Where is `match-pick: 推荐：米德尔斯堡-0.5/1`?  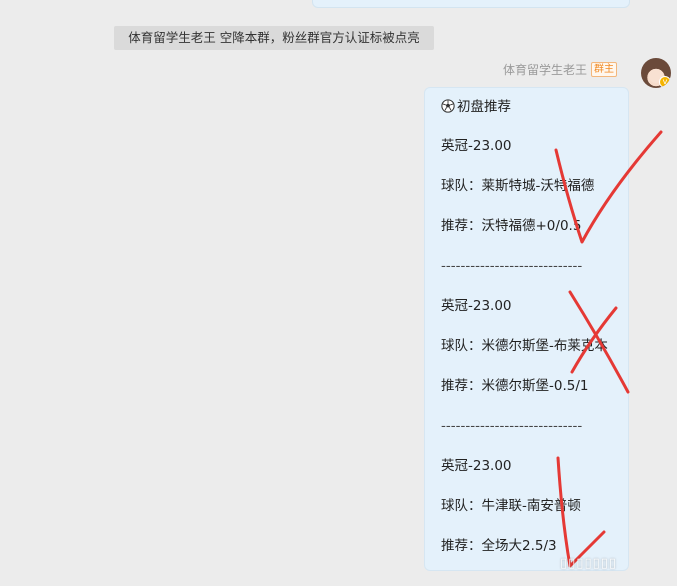
match-pick: 推荐：米德尔斯堡-0.5/1 is located at coordinates (515, 386).